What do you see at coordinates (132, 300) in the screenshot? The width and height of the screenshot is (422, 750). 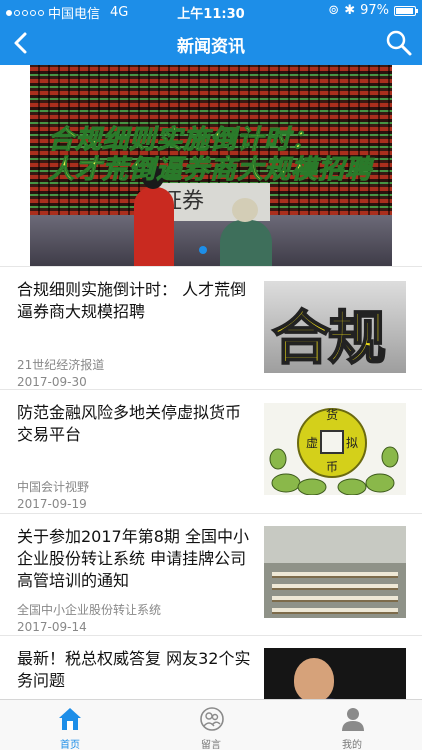 I see `news-title: 合规细则实施倒计时： 人才荒倒逼券商大规模招聘` at bounding box center [132, 300].